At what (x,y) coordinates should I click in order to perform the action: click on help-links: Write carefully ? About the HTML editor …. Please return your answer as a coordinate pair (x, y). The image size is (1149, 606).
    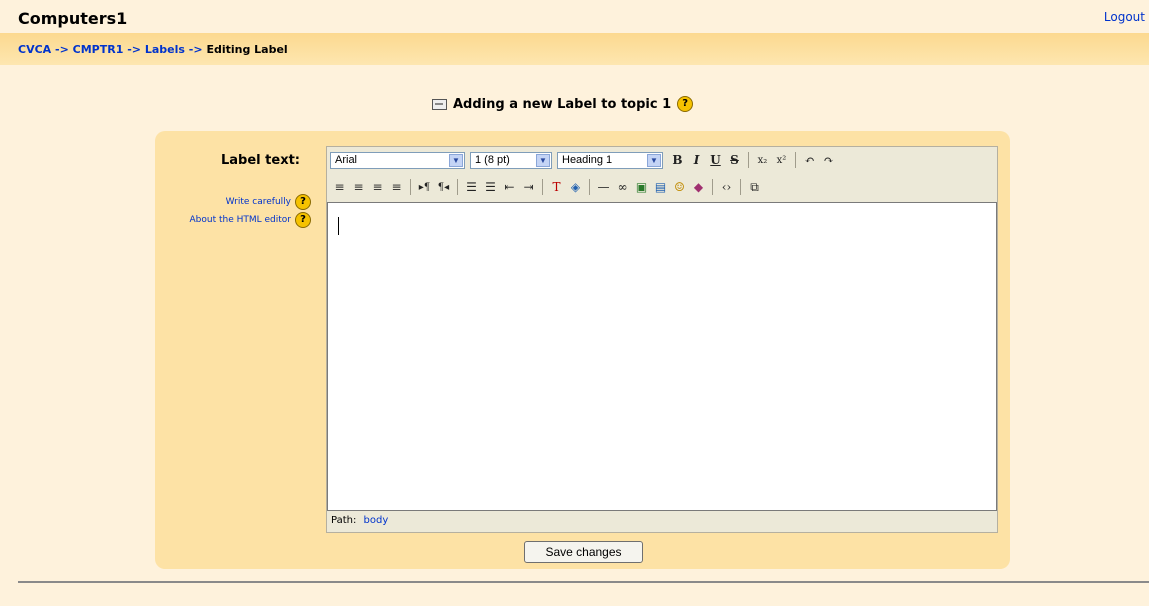
    Looking at the image, I should click on (250, 211).